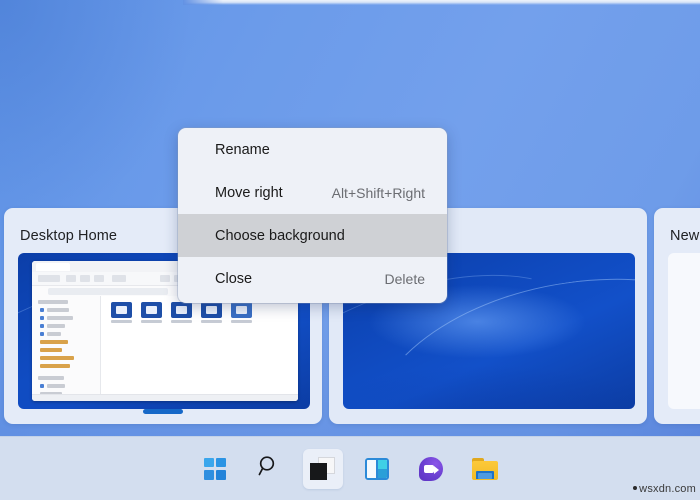 Image resolution: width=700 pixels, height=500 pixels. I want to click on context-menu-item-choose-background: Choose background, so click(312, 235).